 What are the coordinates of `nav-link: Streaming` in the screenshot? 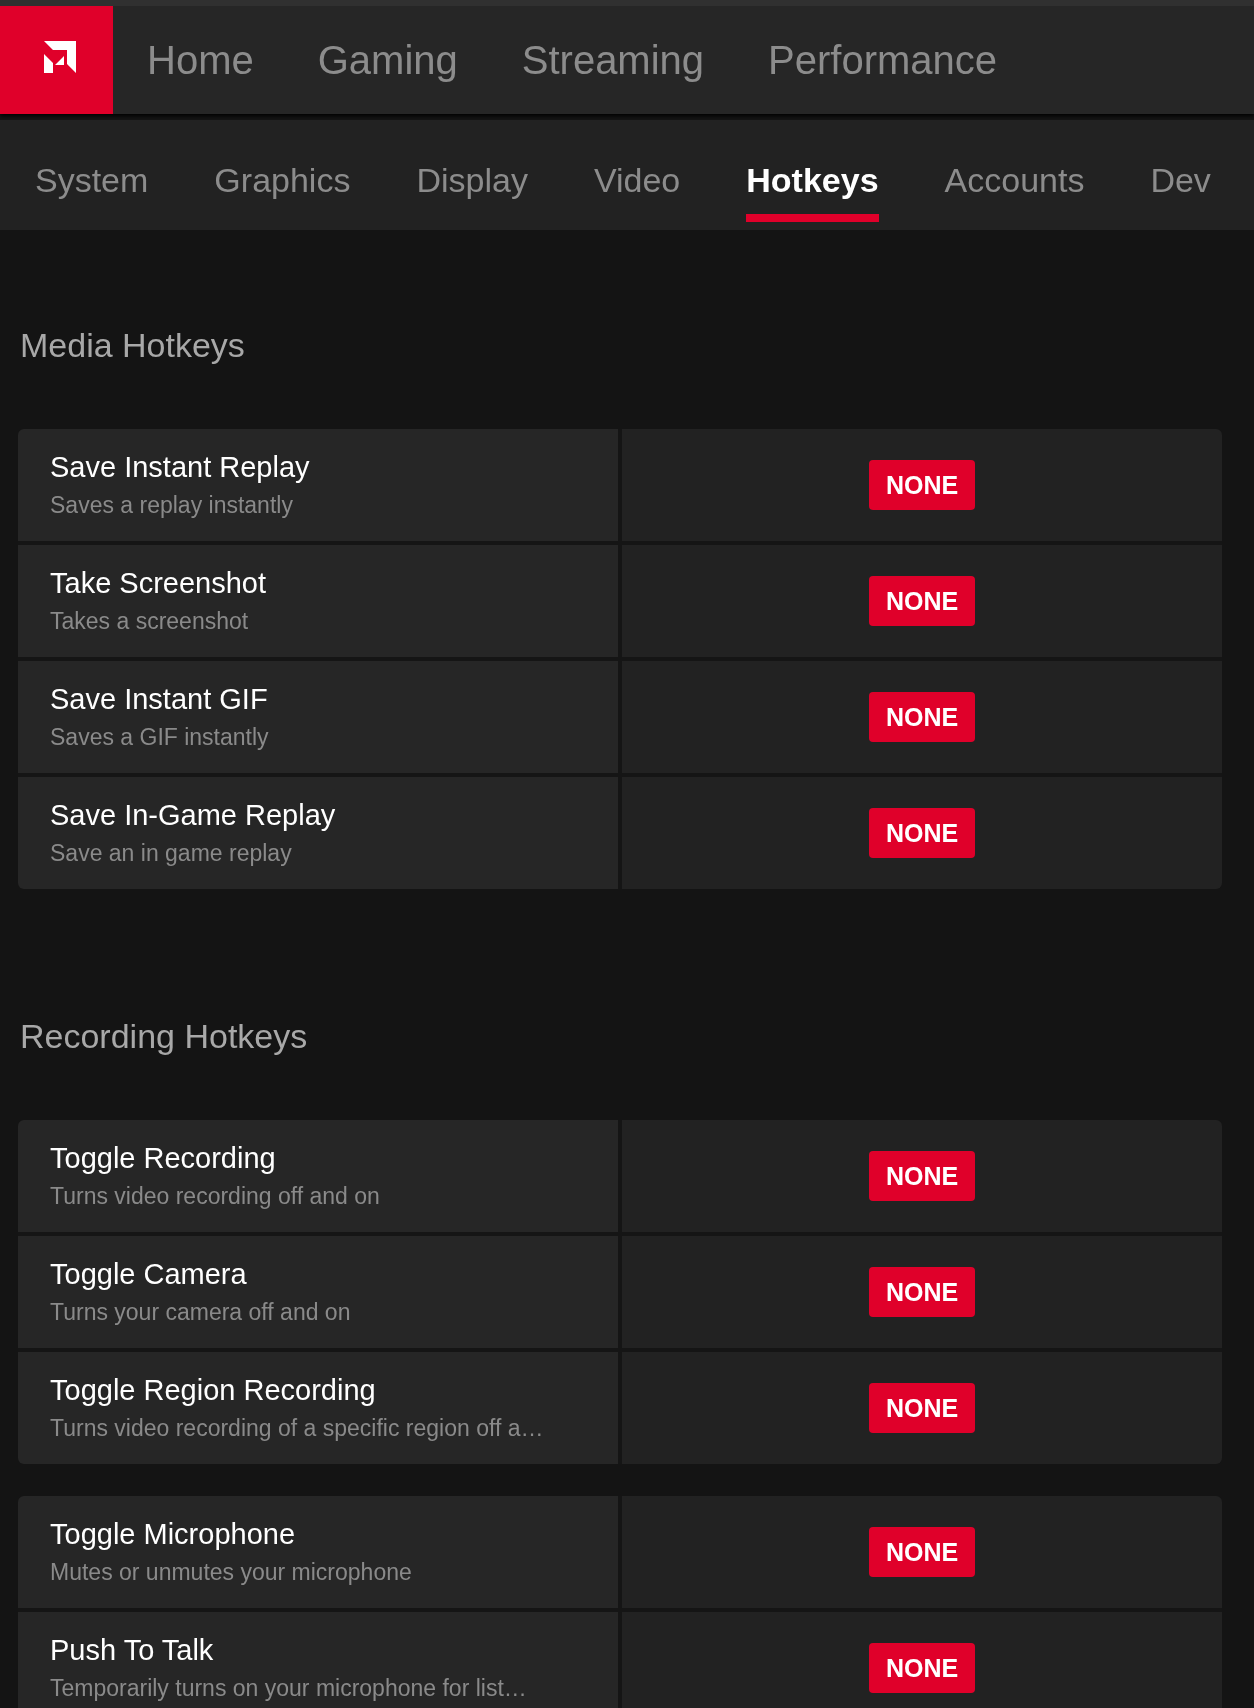 It's located at (613, 60).